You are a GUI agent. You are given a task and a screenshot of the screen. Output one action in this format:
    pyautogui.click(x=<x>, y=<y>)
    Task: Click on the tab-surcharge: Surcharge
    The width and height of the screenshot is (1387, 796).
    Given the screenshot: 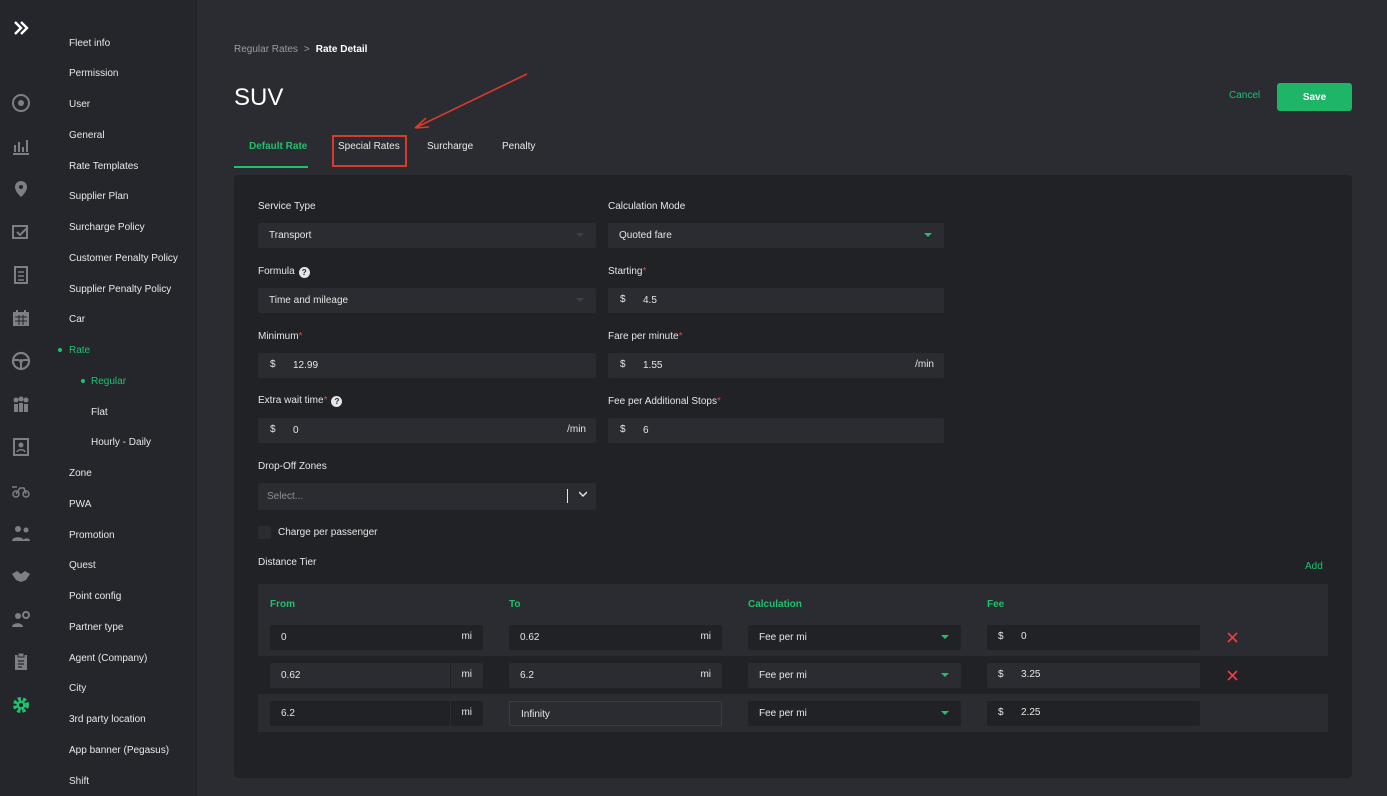 What is the action you would take?
    pyautogui.click(x=450, y=146)
    